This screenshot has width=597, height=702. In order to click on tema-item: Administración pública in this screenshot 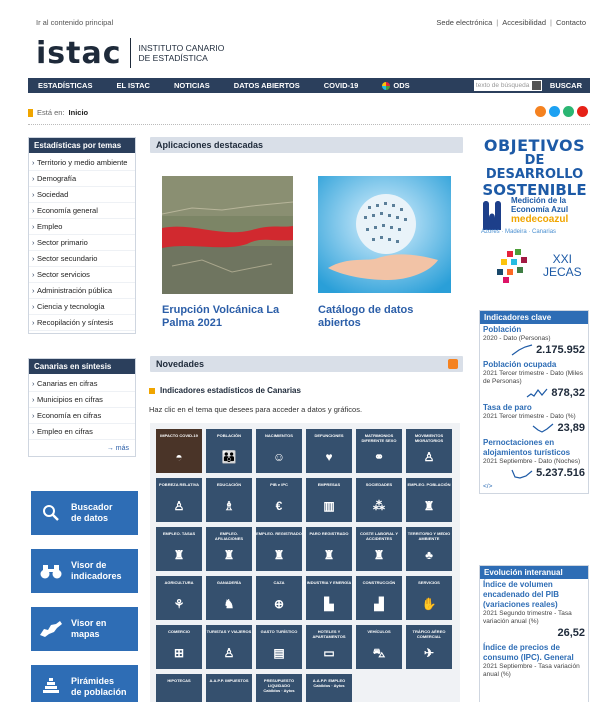, I will do `click(82, 291)`.